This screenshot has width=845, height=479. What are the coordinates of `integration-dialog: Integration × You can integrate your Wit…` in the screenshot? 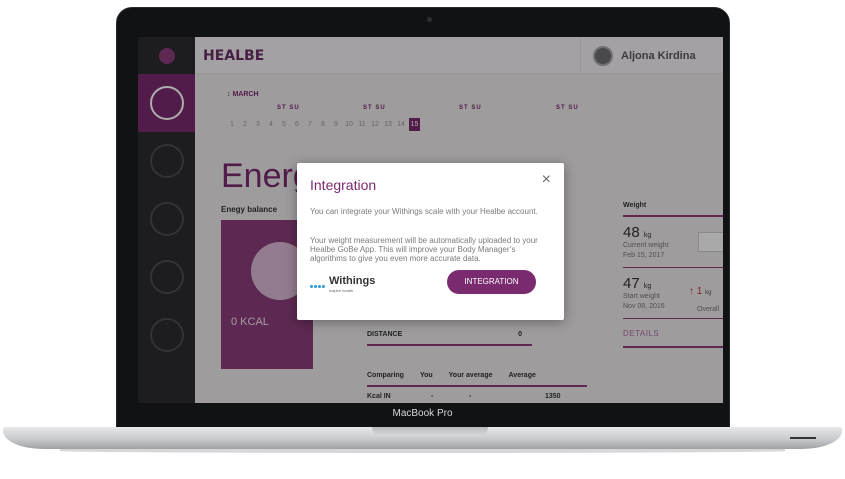 It's located at (430, 241).